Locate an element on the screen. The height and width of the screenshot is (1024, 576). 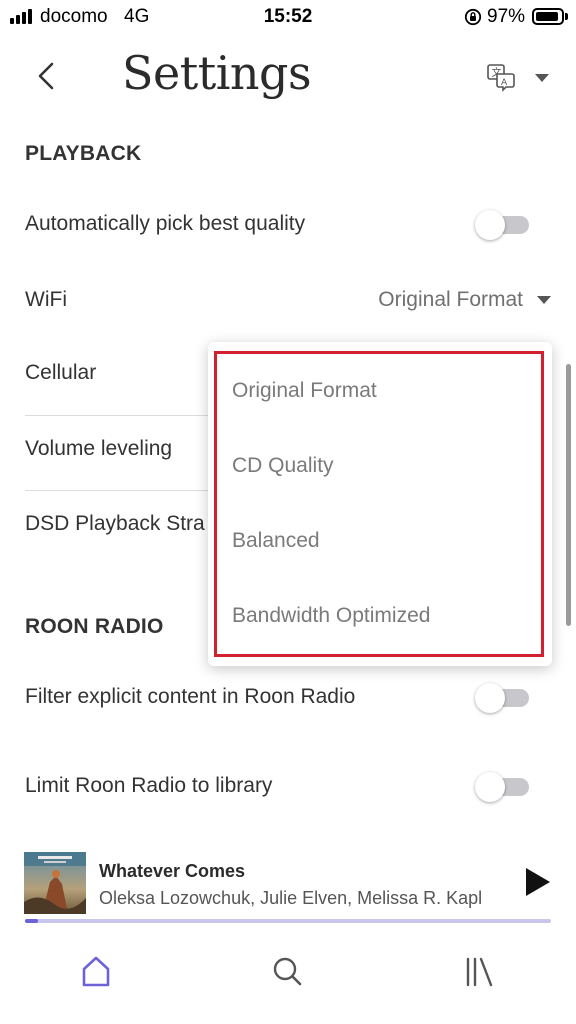
play-icon is located at coordinates (538, 882).